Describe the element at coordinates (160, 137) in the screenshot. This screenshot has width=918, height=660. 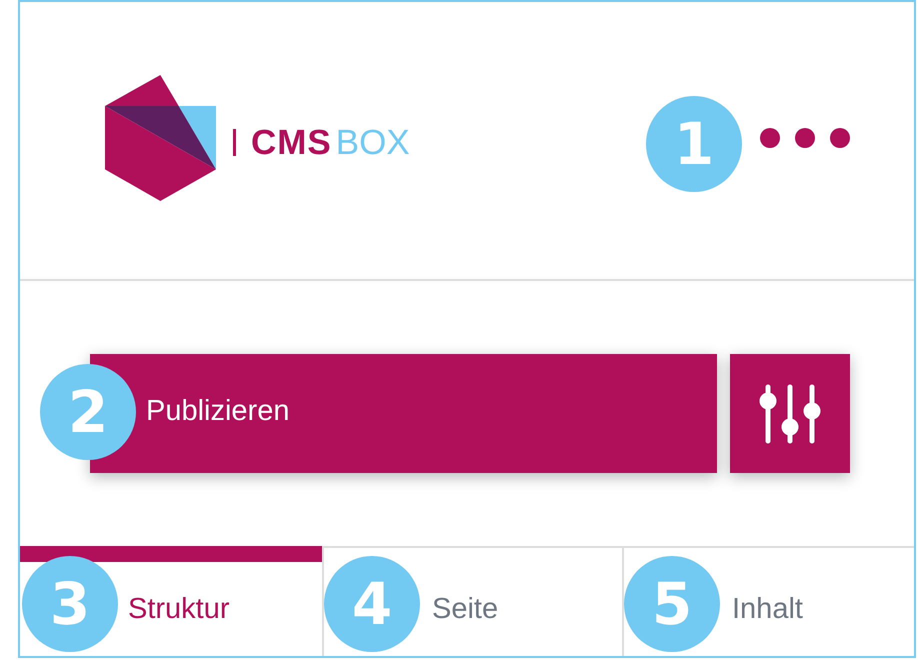
I see `hexagon-logo-icon` at that location.